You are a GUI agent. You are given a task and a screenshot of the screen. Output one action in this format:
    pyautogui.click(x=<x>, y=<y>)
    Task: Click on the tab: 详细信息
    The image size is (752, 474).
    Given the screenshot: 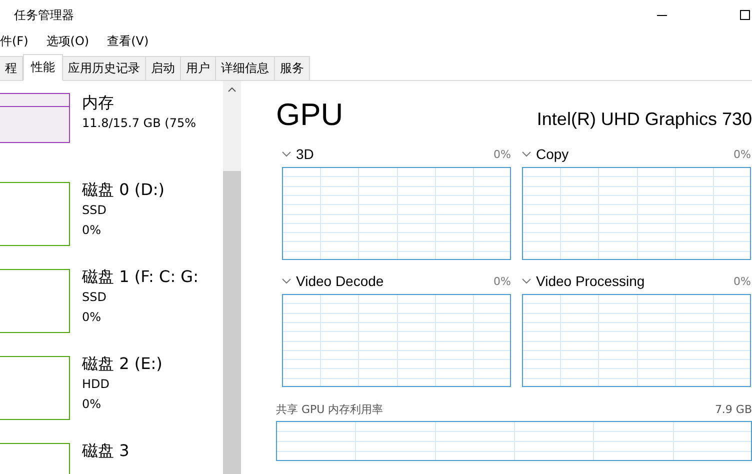 What is the action you would take?
    pyautogui.click(x=245, y=68)
    